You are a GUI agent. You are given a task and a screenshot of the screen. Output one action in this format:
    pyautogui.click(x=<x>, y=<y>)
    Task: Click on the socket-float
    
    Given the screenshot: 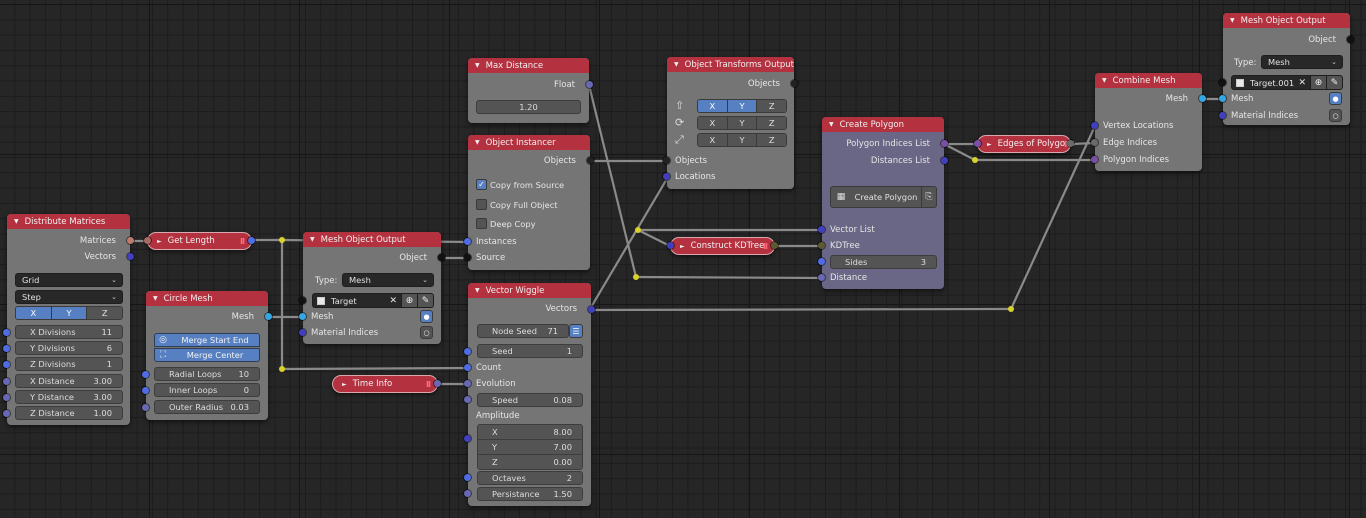 What is the action you would take?
    pyautogui.click(x=589, y=84)
    